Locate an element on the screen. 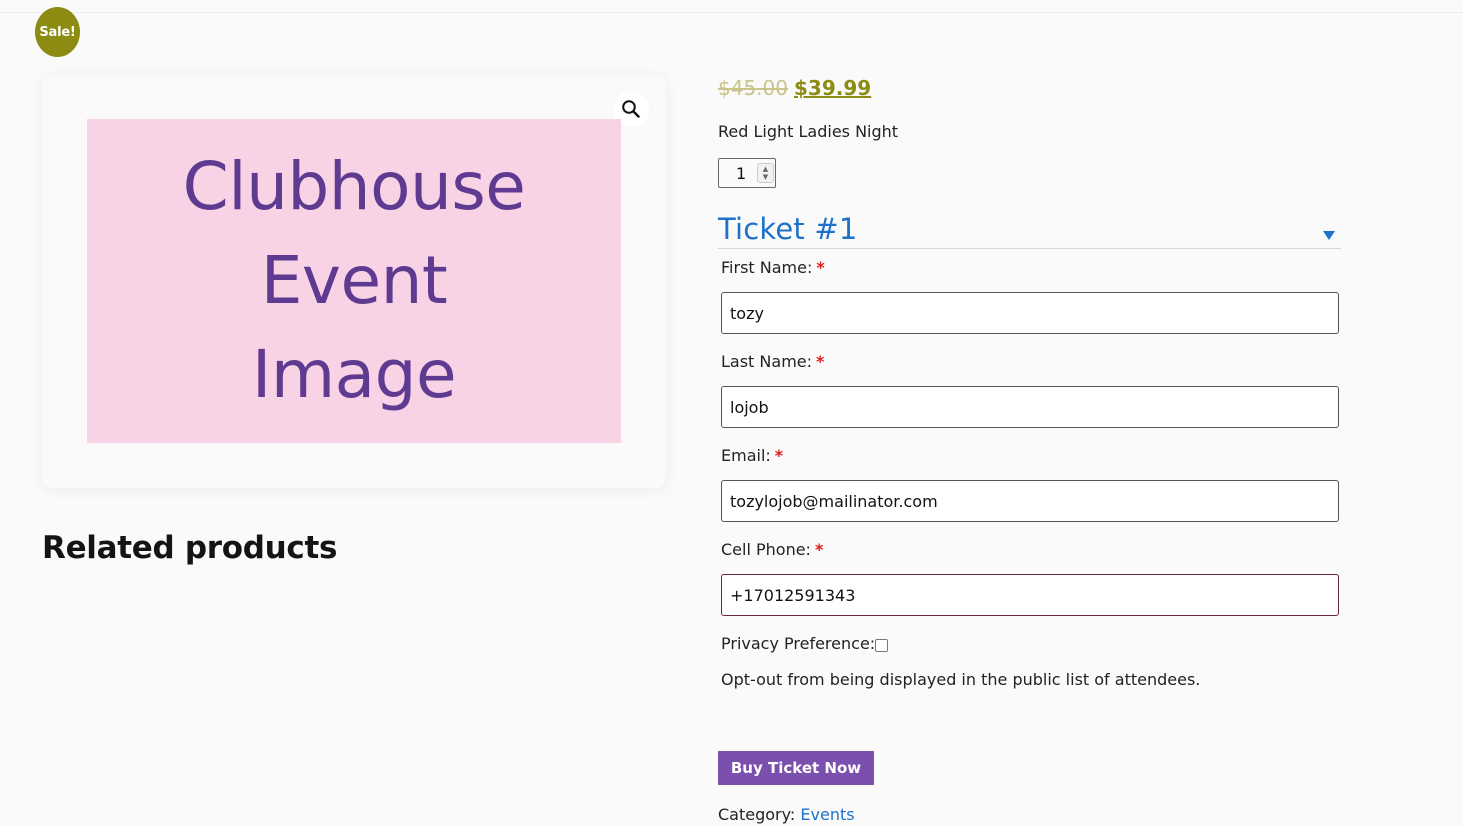  header-divider is located at coordinates (731, 12).